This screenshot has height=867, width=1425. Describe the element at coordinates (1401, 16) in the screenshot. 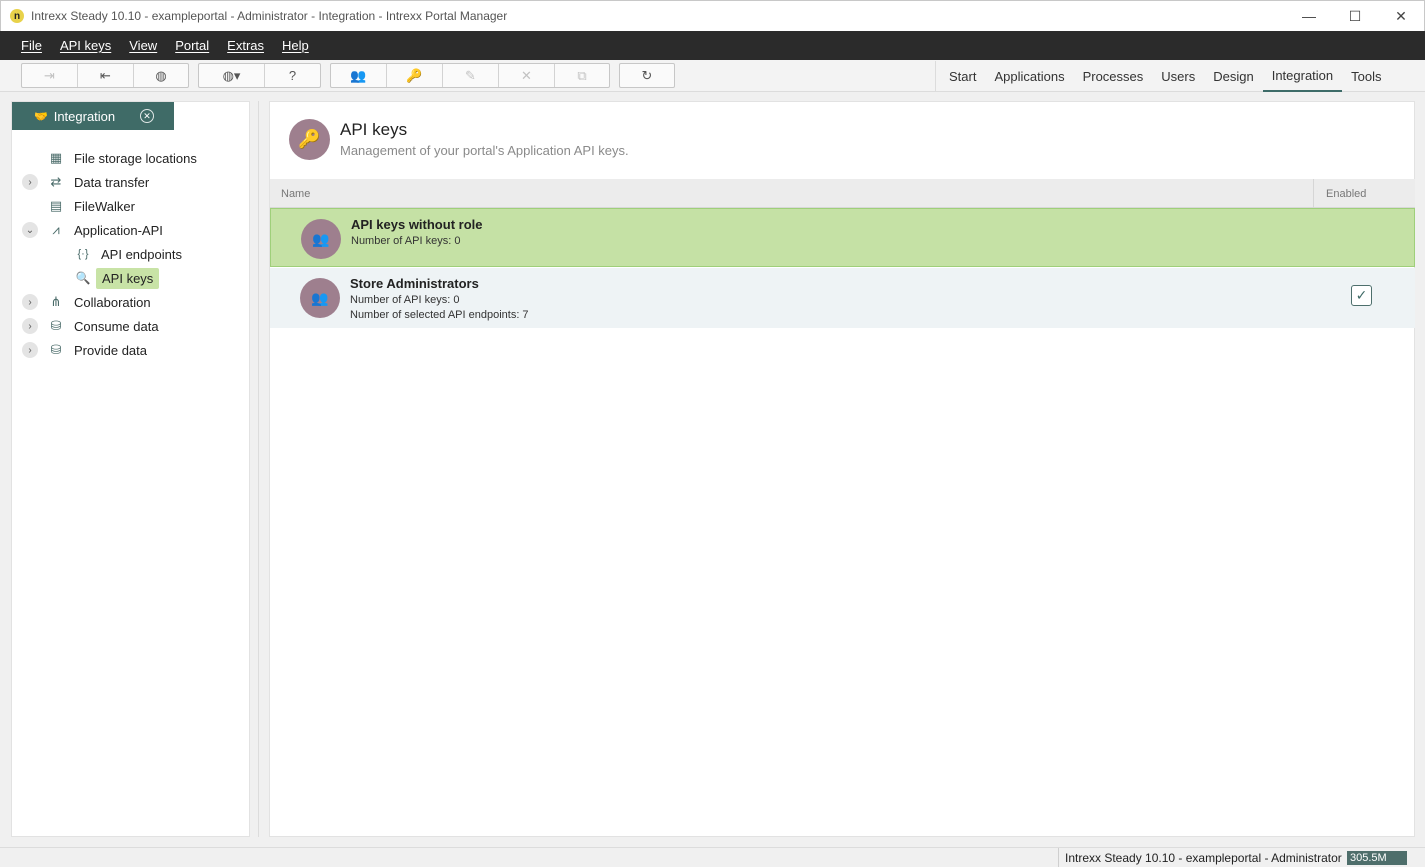

I see `close-button: ✕` at that location.